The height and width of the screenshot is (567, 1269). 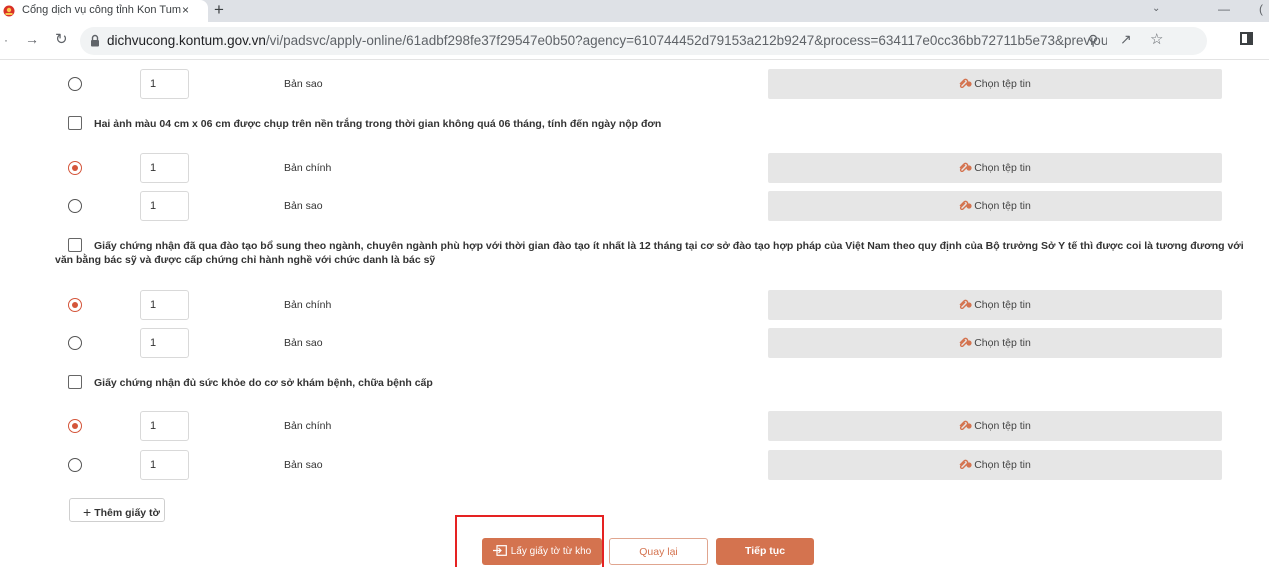 I want to click on browser-tab: Cổng dịch vụ công tỉnh Kon Tum ×, so click(x=104, y=11).